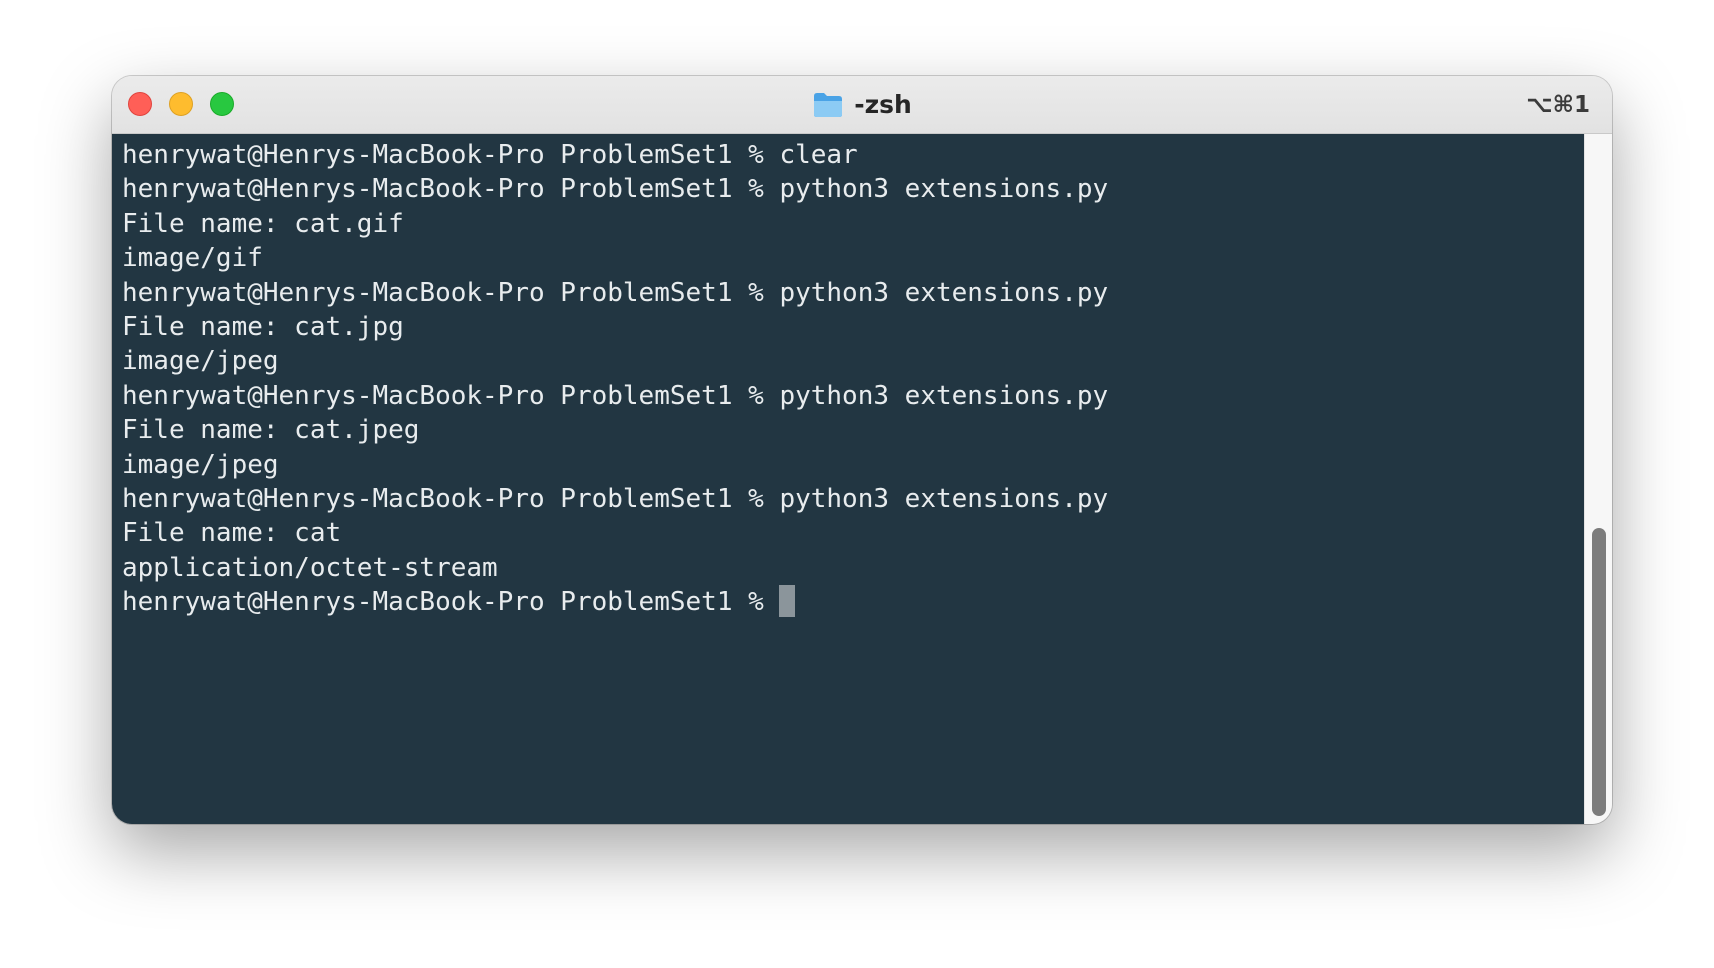 Image resolution: width=1714 pixels, height=968 pixels. Describe the element at coordinates (232, 533) in the screenshot. I see `terminal-line: File name: cat` at that location.